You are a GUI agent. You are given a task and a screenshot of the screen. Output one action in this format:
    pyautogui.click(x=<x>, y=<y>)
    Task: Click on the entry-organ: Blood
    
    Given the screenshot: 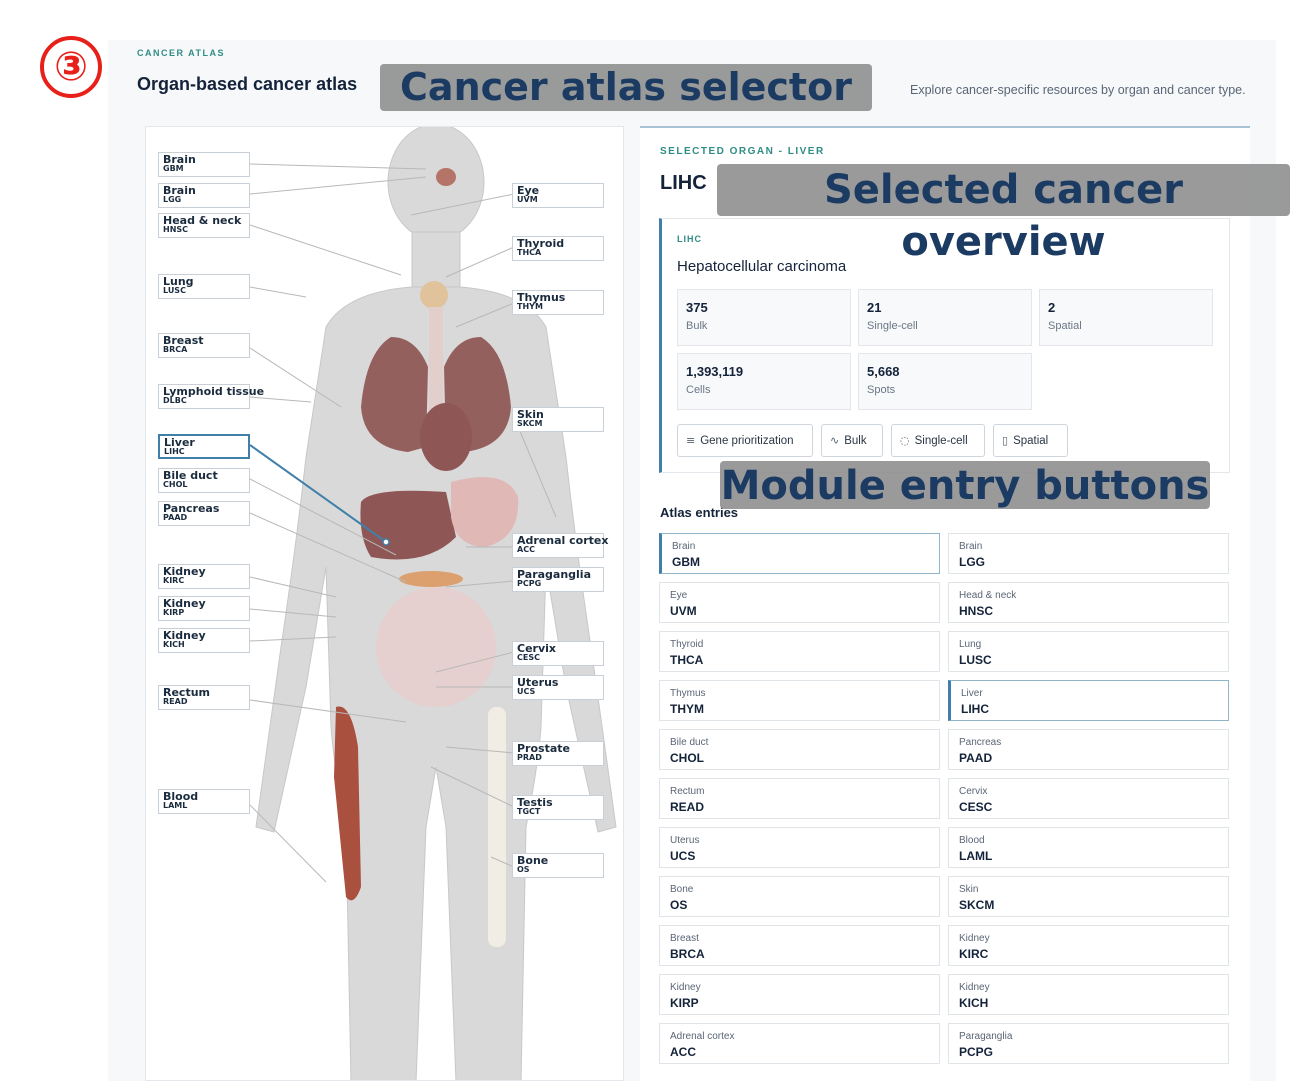 What is the action you would take?
    pyautogui.click(x=972, y=840)
    